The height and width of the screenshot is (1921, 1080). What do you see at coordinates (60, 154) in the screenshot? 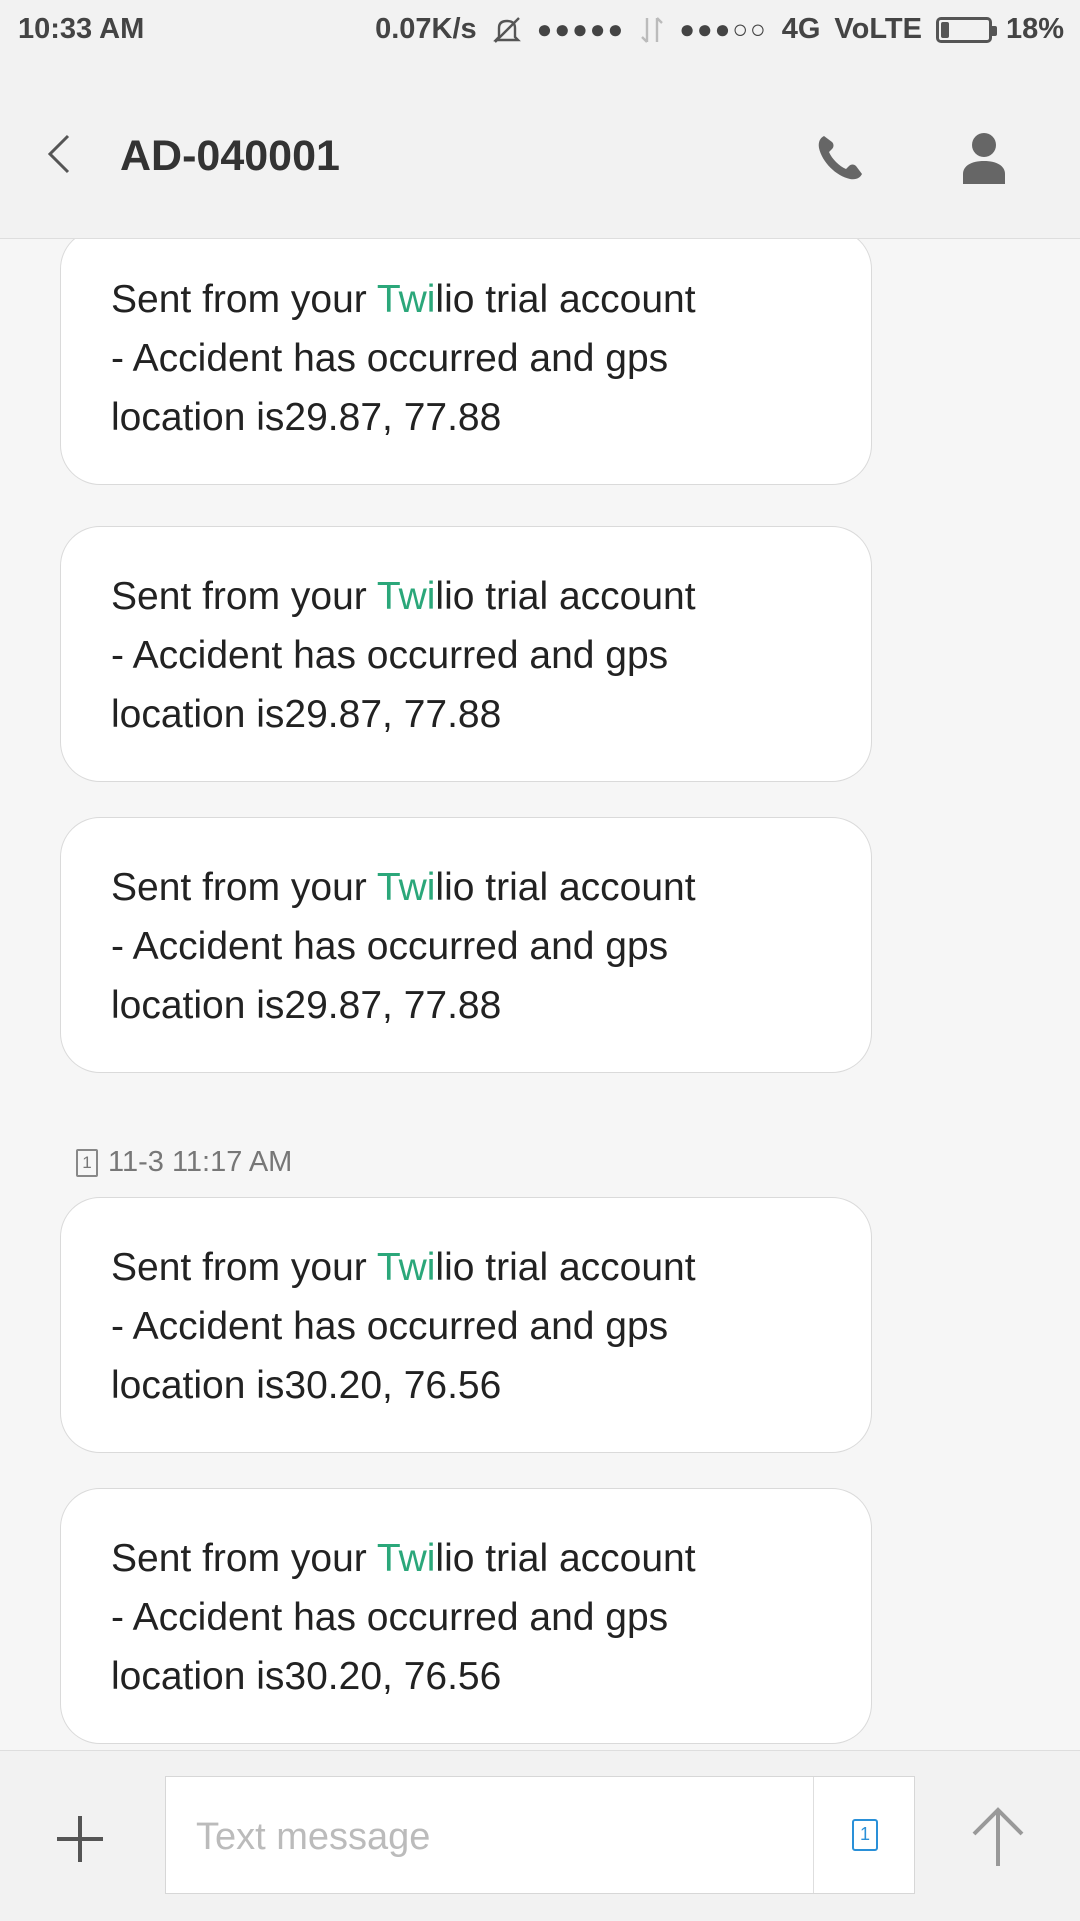
I see `back-icon` at bounding box center [60, 154].